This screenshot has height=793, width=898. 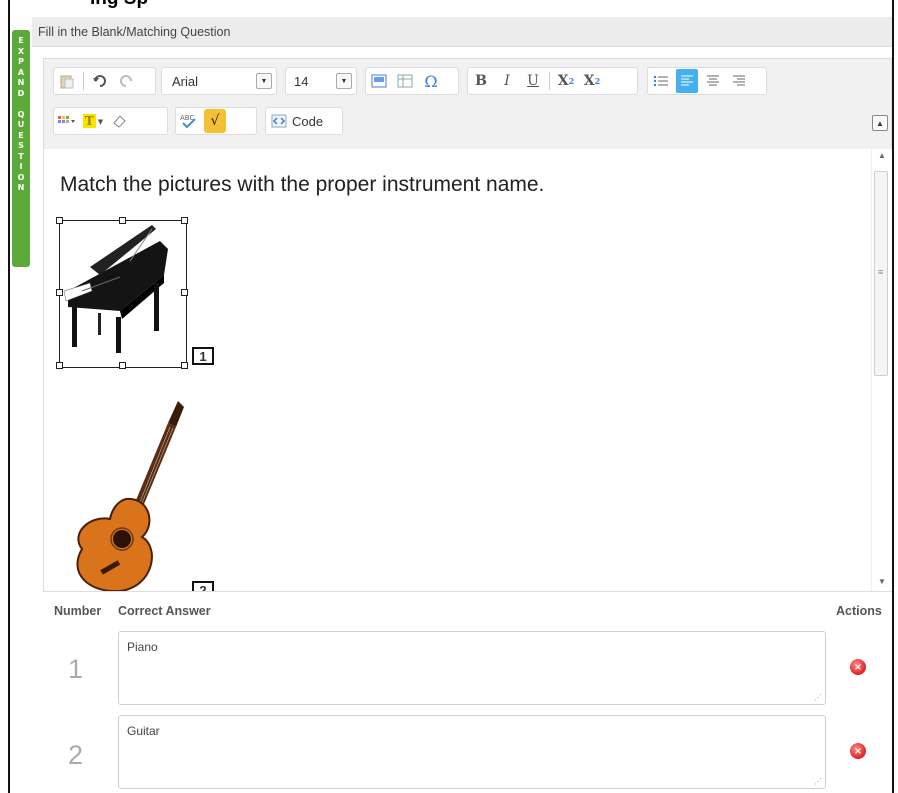 I want to click on special-character-icon: Ω, so click(x=431, y=81).